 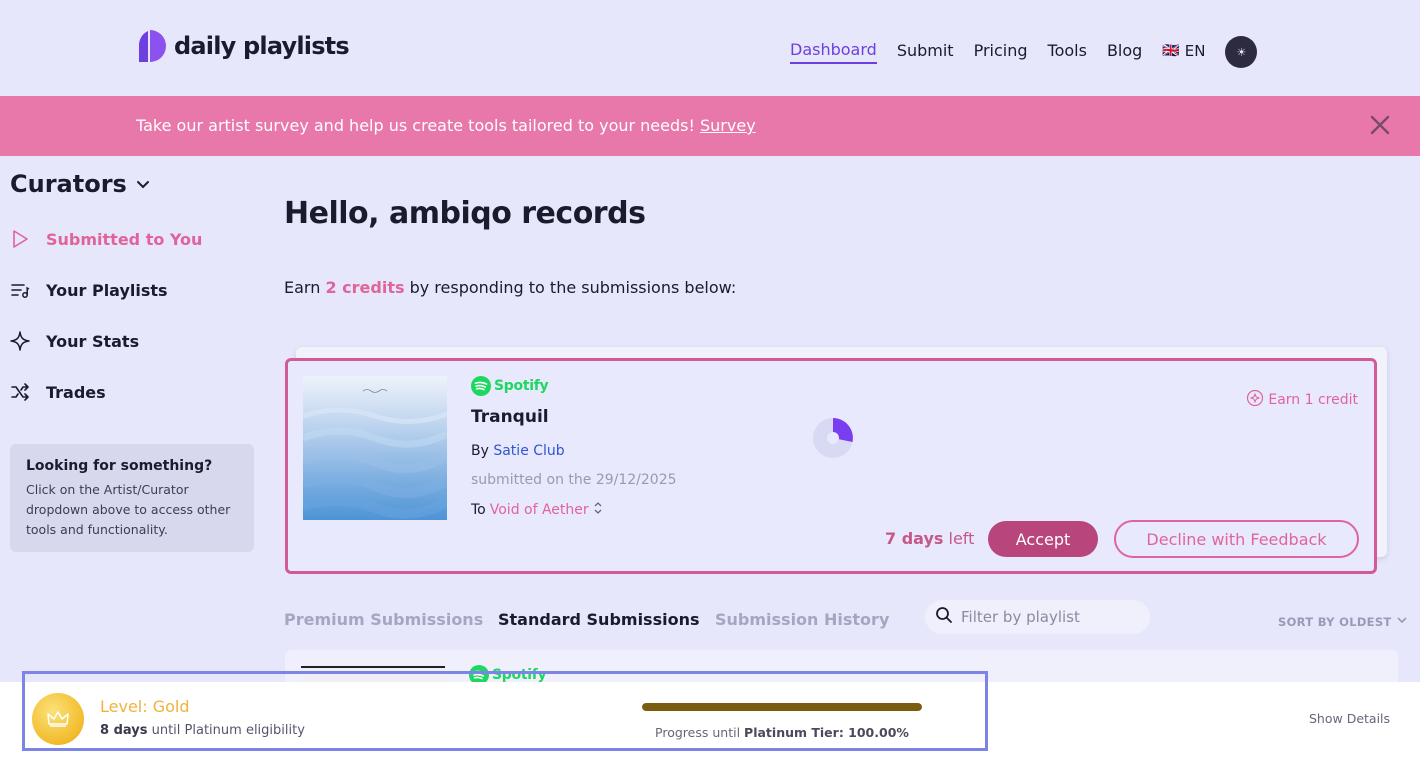 I want to click on playlist-filter, so click(x=1037, y=617).